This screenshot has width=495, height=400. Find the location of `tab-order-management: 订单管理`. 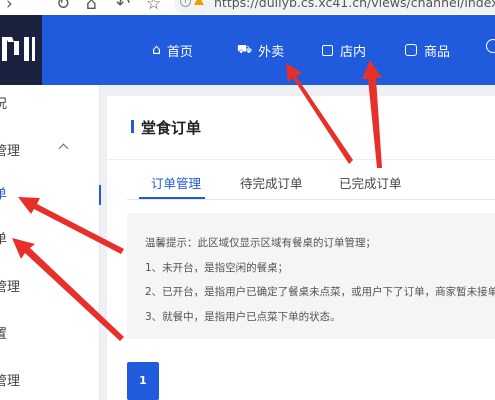

tab-order-management: 订单管理 is located at coordinates (176, 182).